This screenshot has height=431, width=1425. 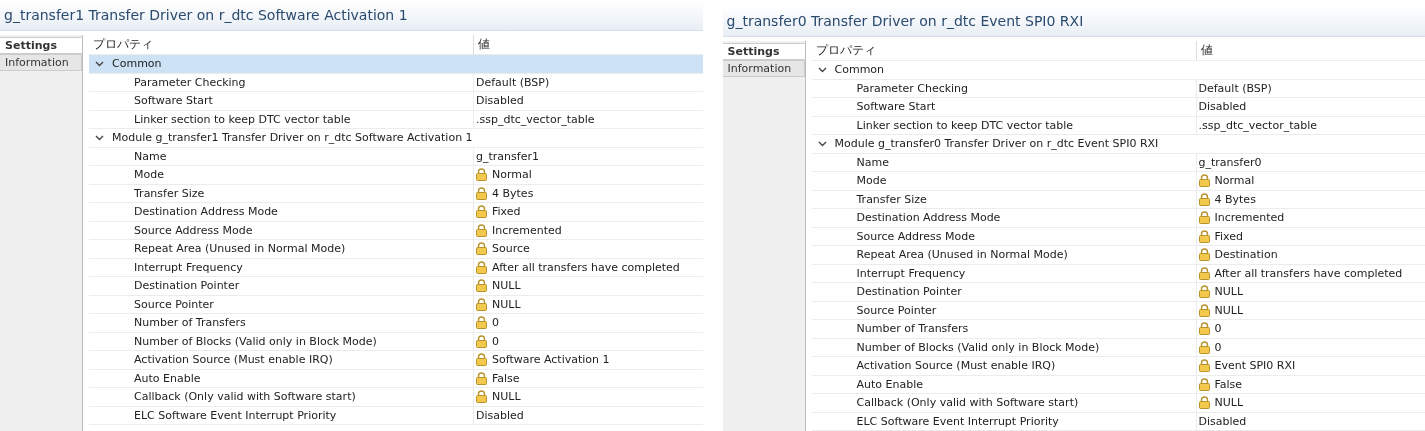 What do you see at coordinates (1255, 366) in the screenshot?
I see `property-value: Event SPI0 RXI` at bounding box center [1255, 366].